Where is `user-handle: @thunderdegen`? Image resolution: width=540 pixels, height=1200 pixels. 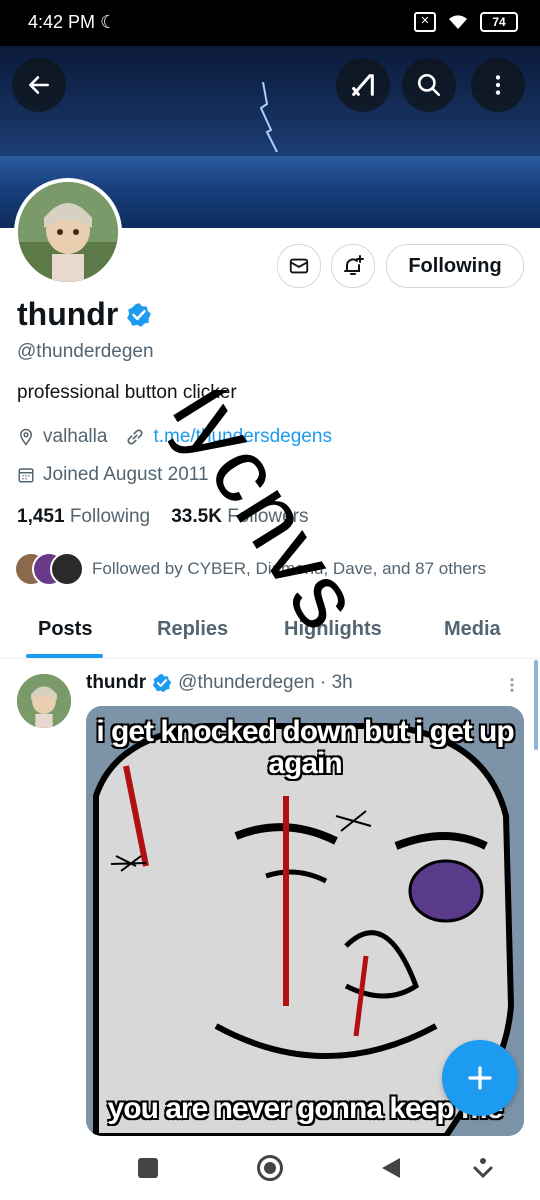
user-handle: @thunderdegen is located at coordinates (85, 351).